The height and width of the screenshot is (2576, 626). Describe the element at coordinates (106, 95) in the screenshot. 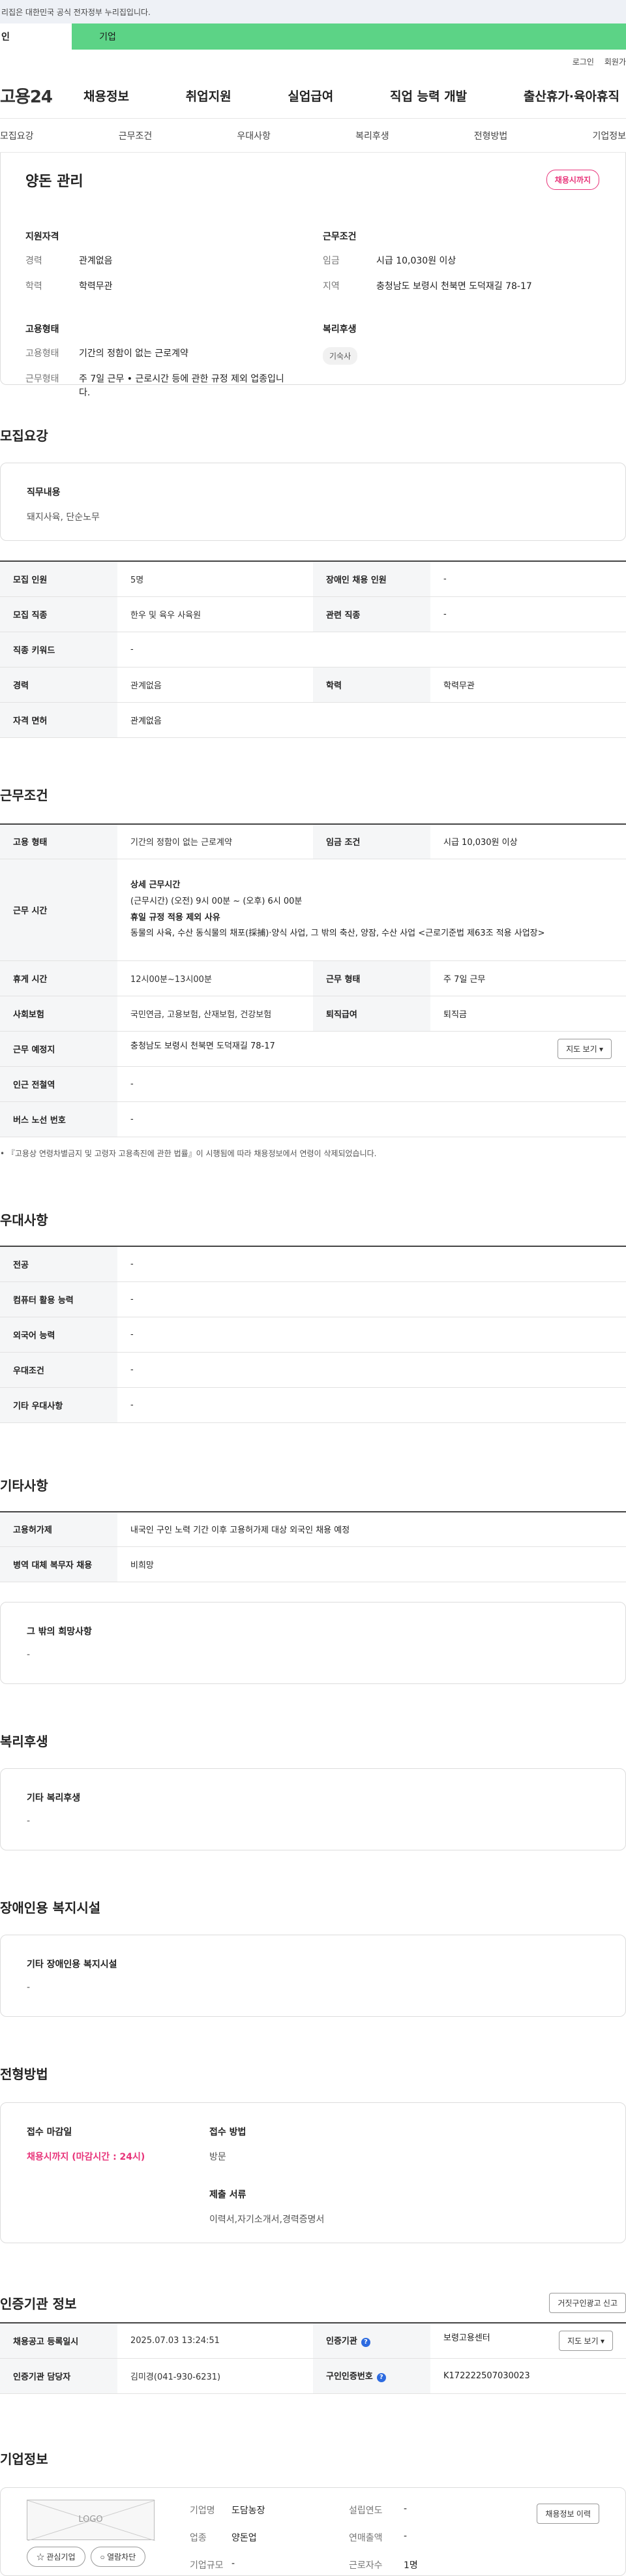

I see `nav-job-info: 채용정보` at that location.